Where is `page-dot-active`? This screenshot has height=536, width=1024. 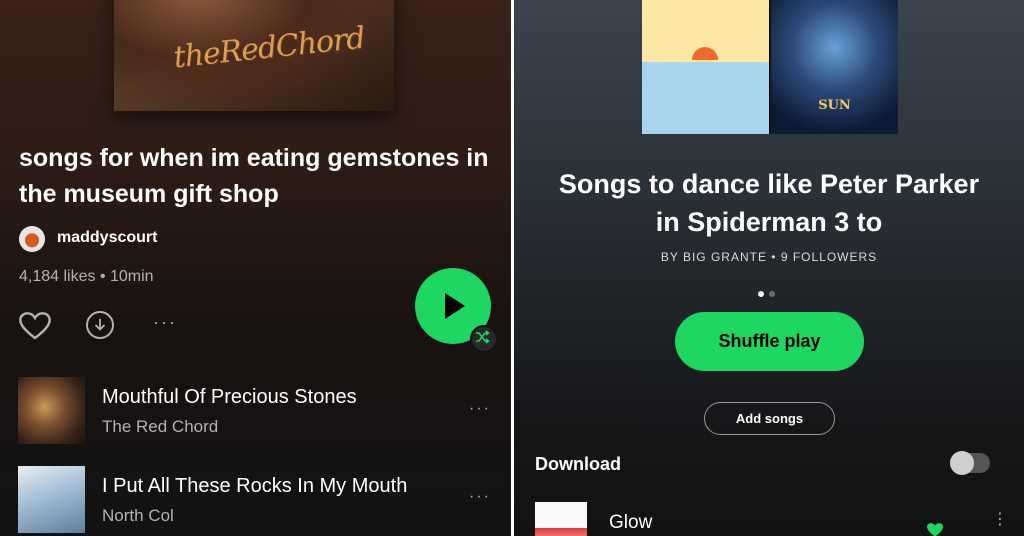
page-dot-active is located at coordinates (761, 294).